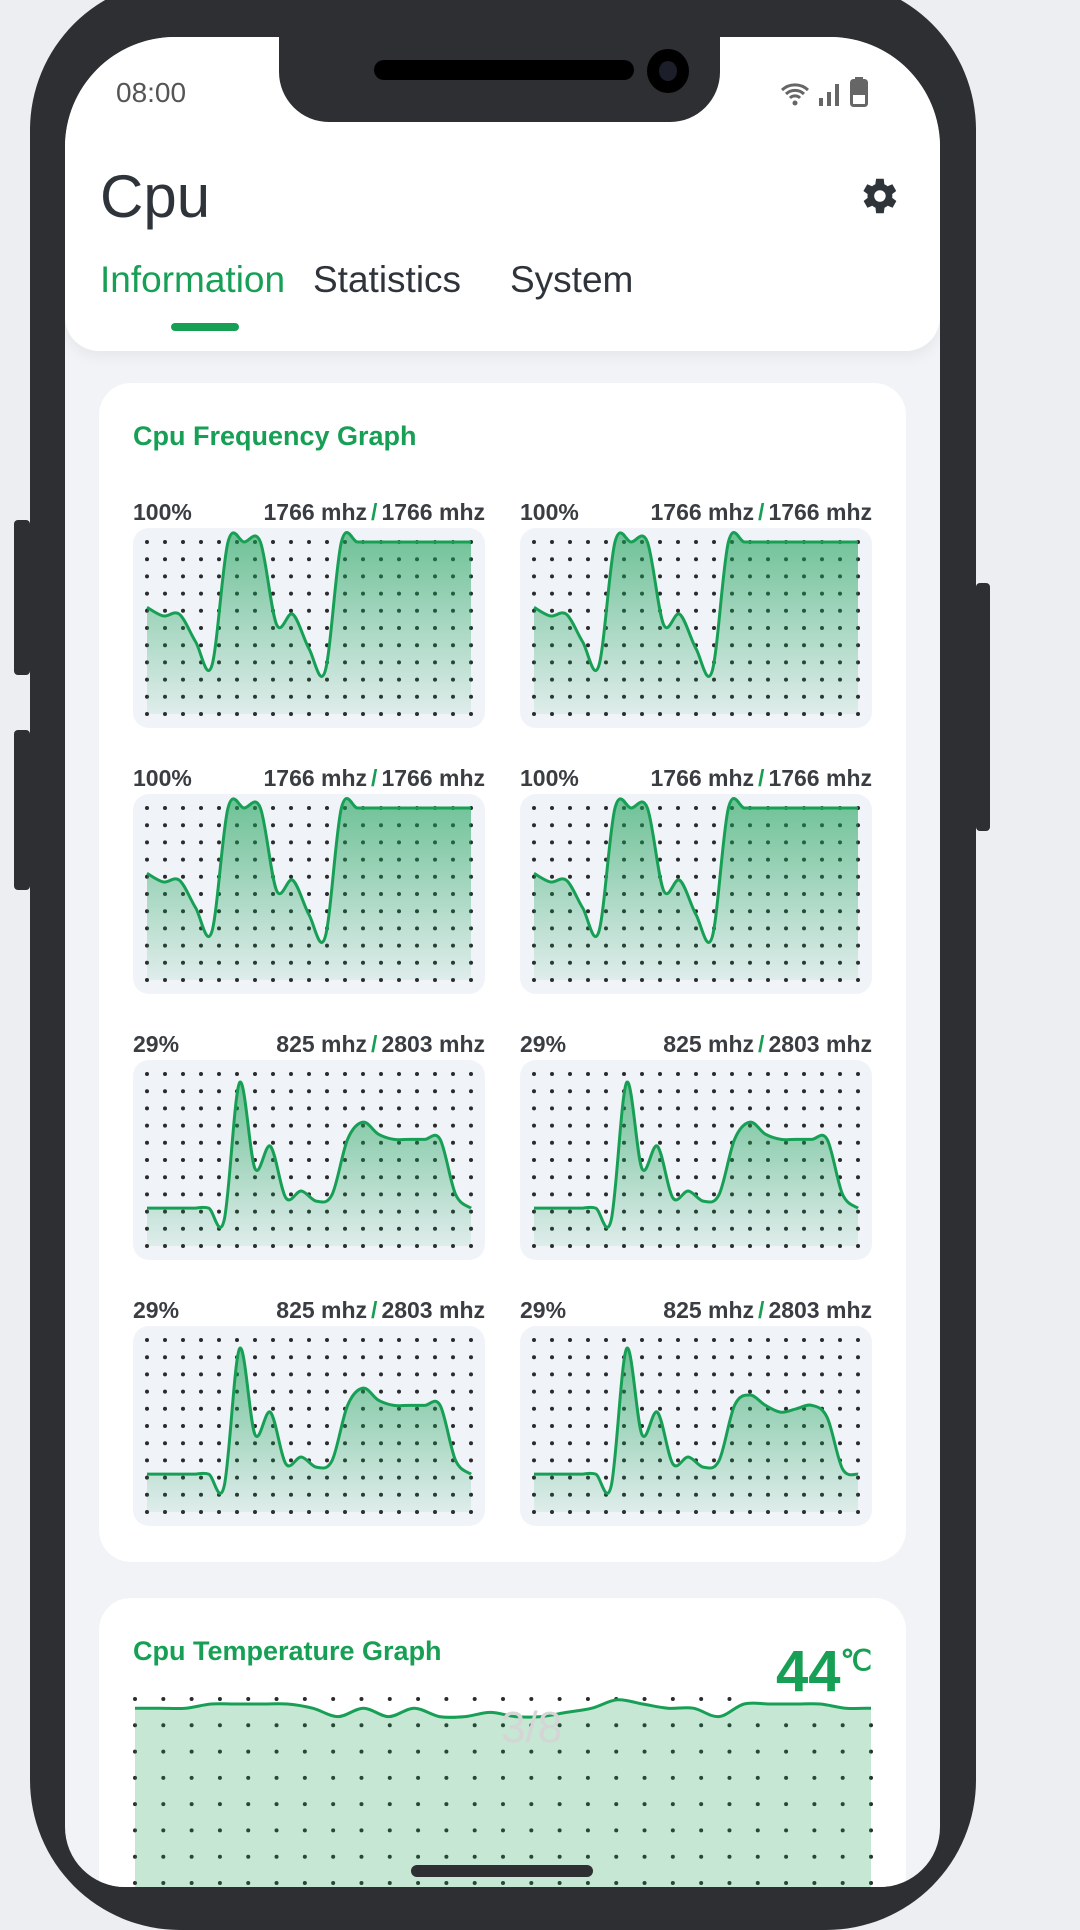  What do you see at coordinates (287, 1651) in the screenshot?
I see `temperature-card-title: Cpu Temperature Graph` at bounding box center [287, 1651].